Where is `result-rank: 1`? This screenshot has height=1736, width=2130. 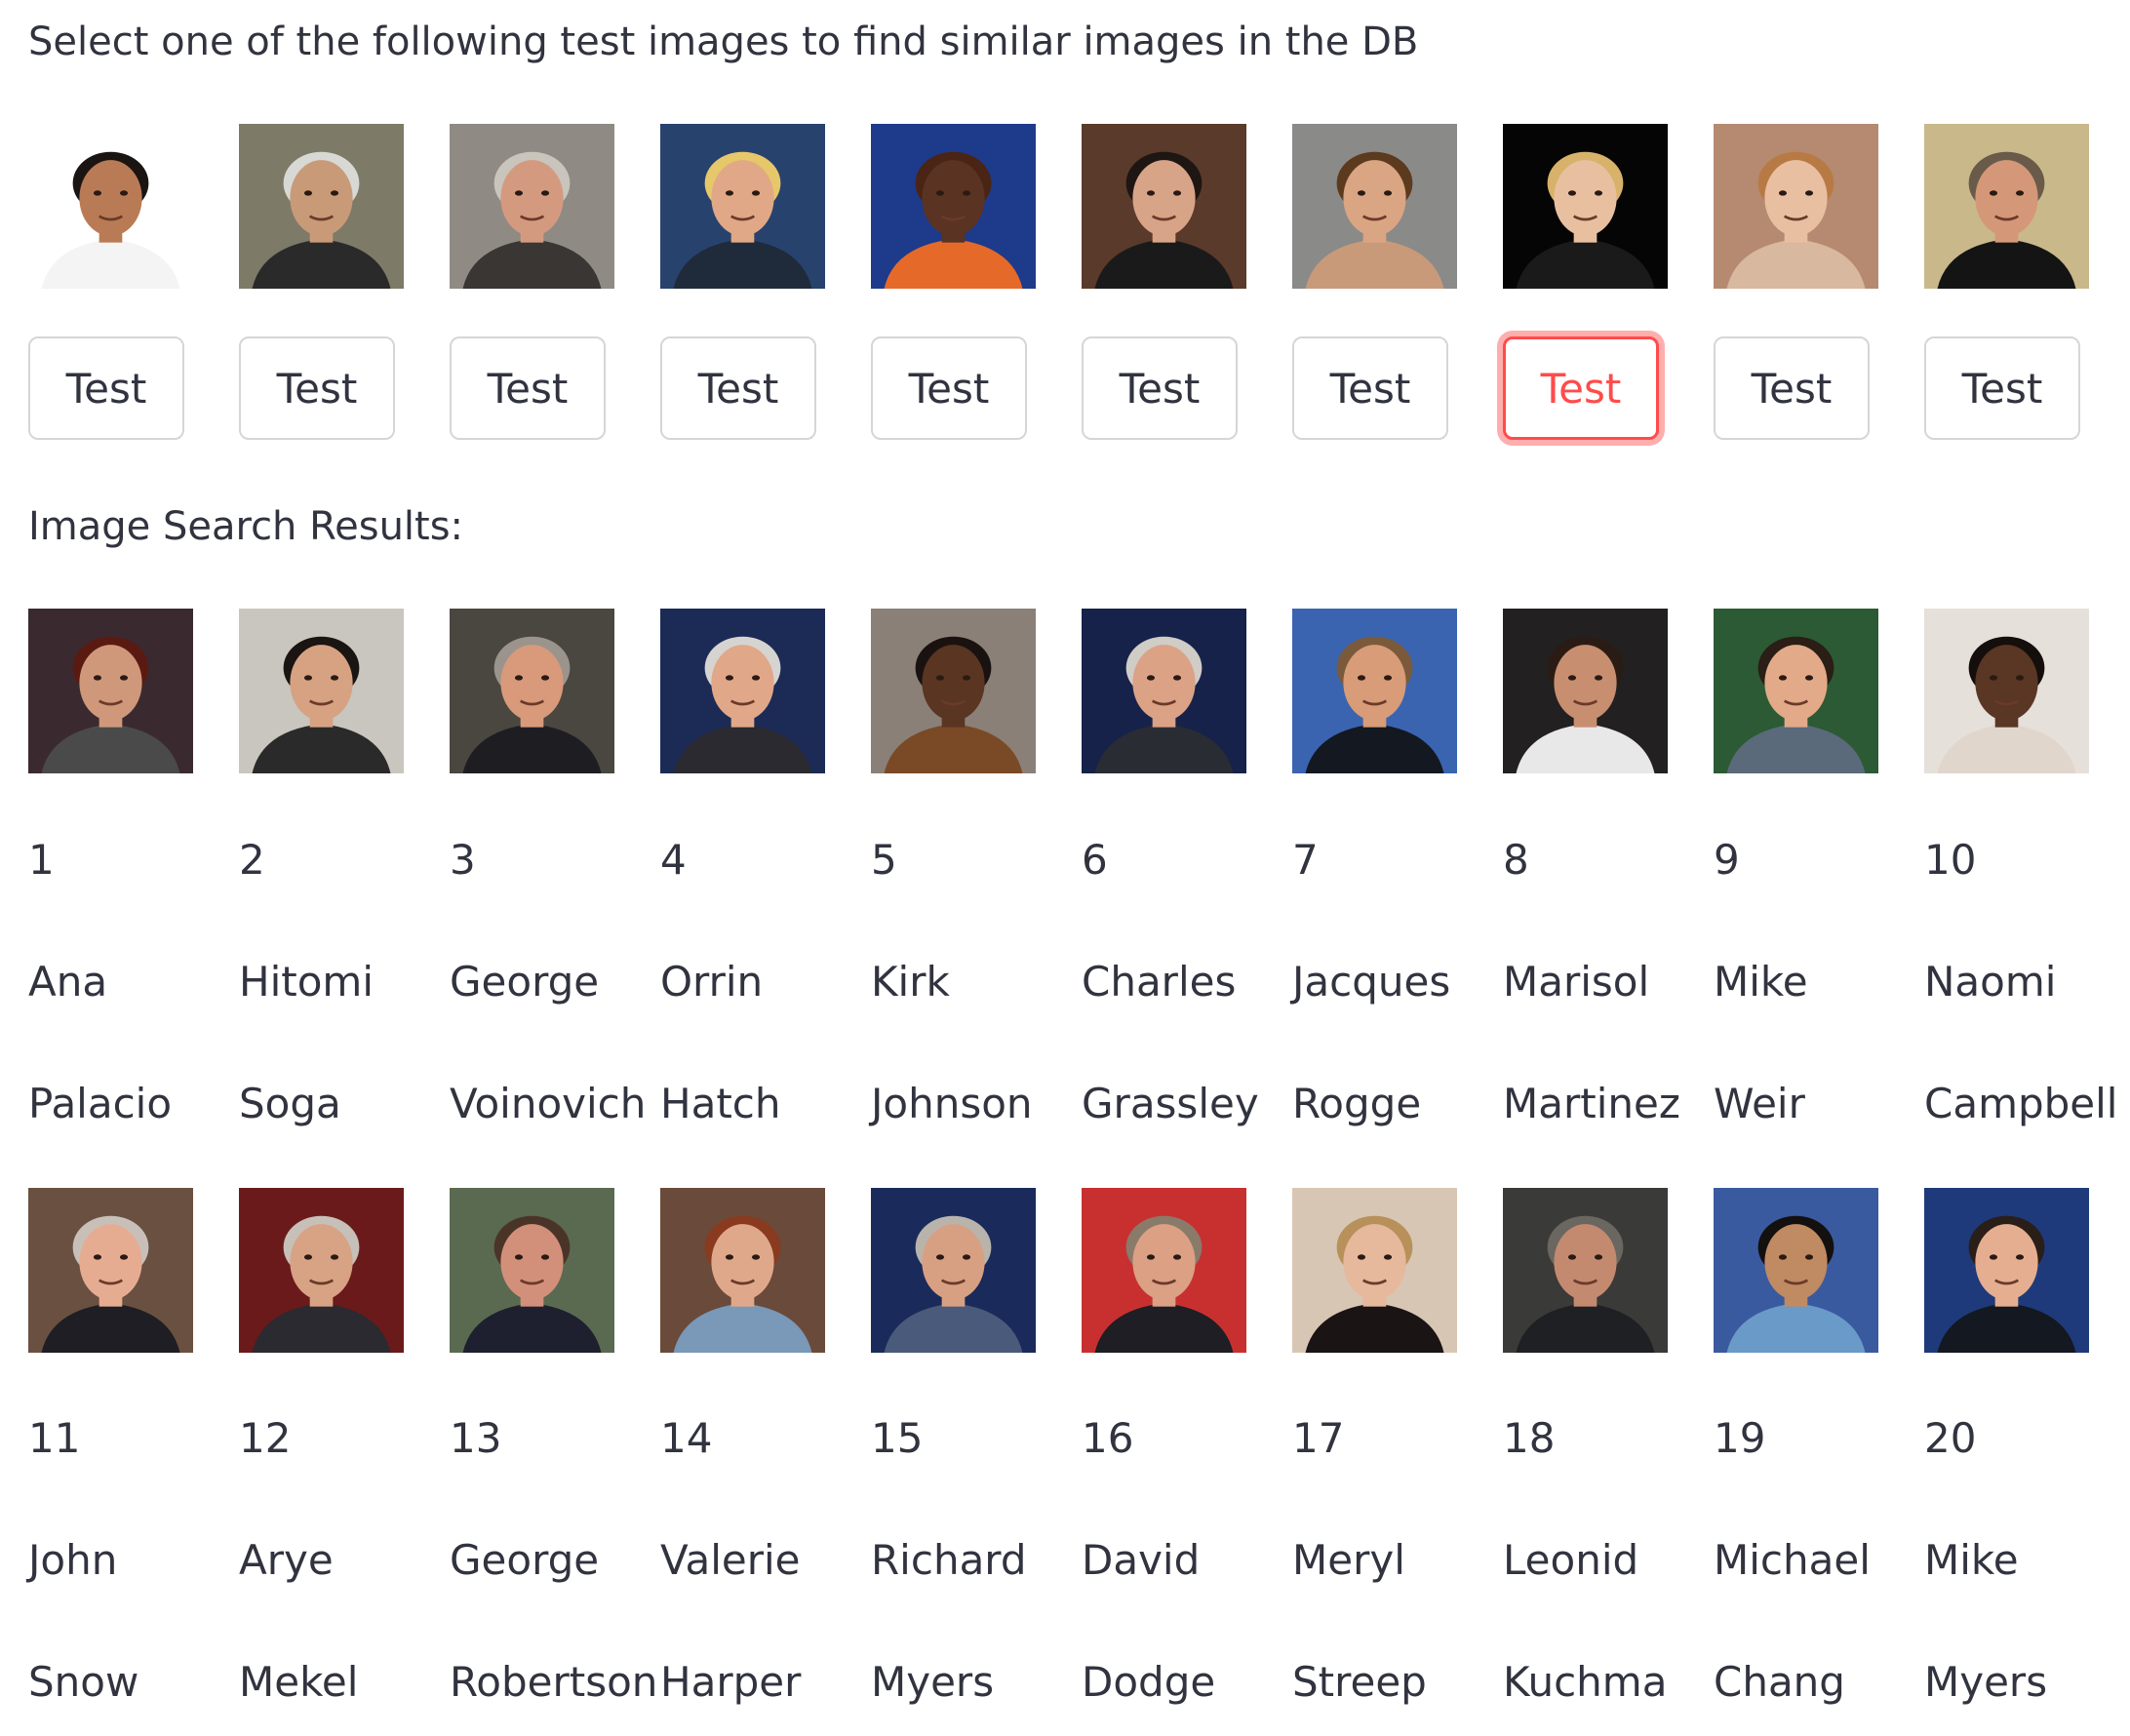 result-rank: 1 is located at coordinates (41, 860).